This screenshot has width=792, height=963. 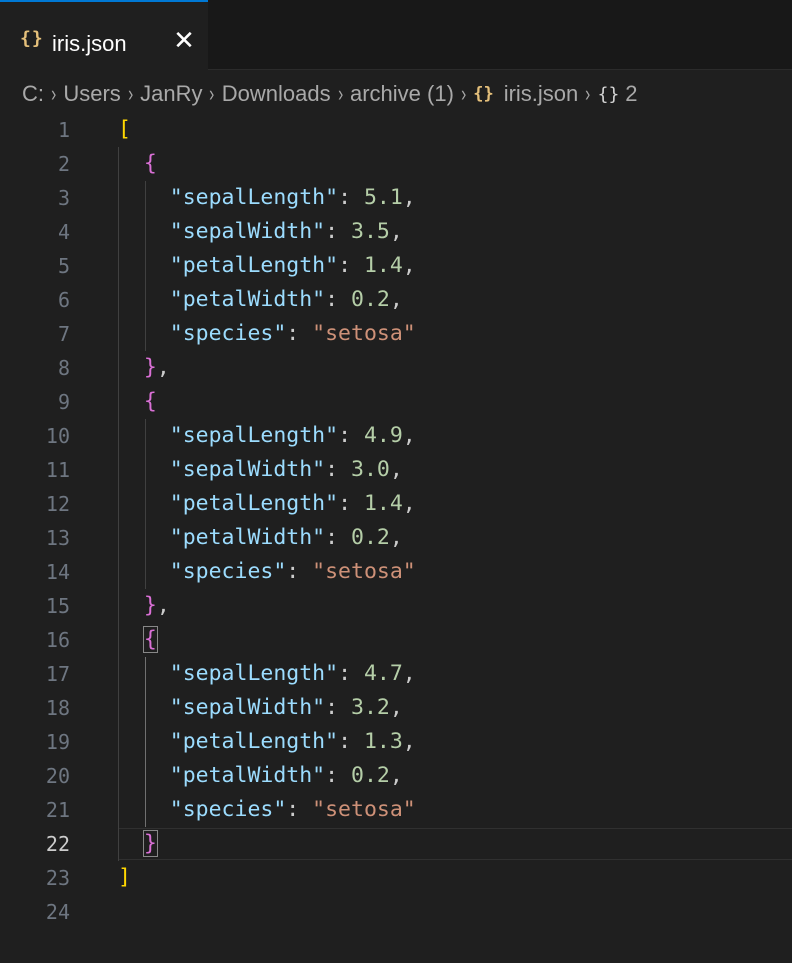 What do you see at coordinates (383, 673) in the screenshot?
I see `json-number: 4.7` at bounding box center [383, 673].